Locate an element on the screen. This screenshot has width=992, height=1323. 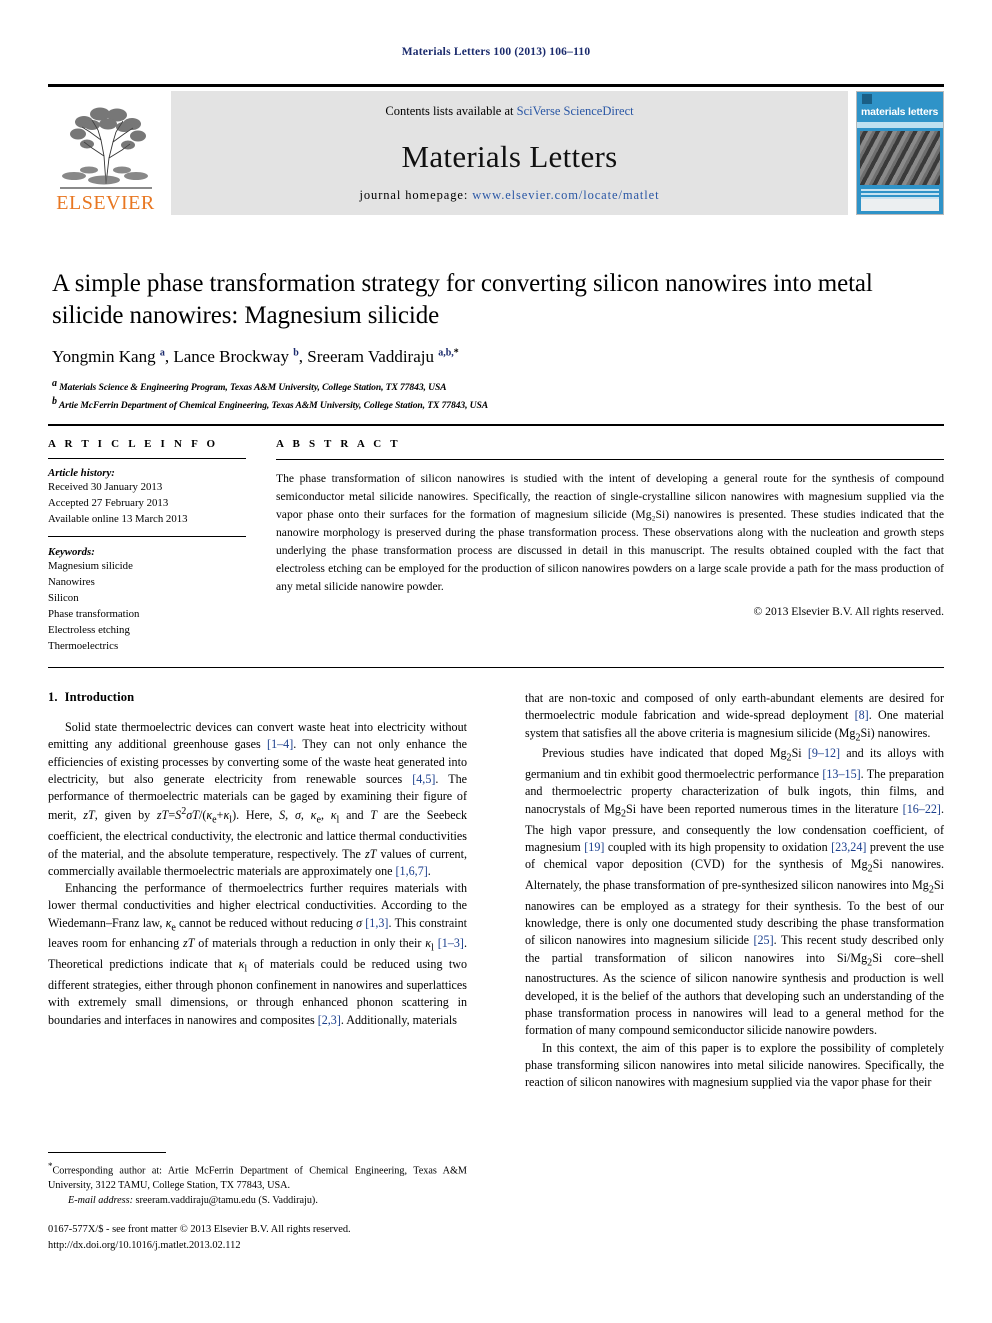
band-top-rule is located at coordinates (496, 425).